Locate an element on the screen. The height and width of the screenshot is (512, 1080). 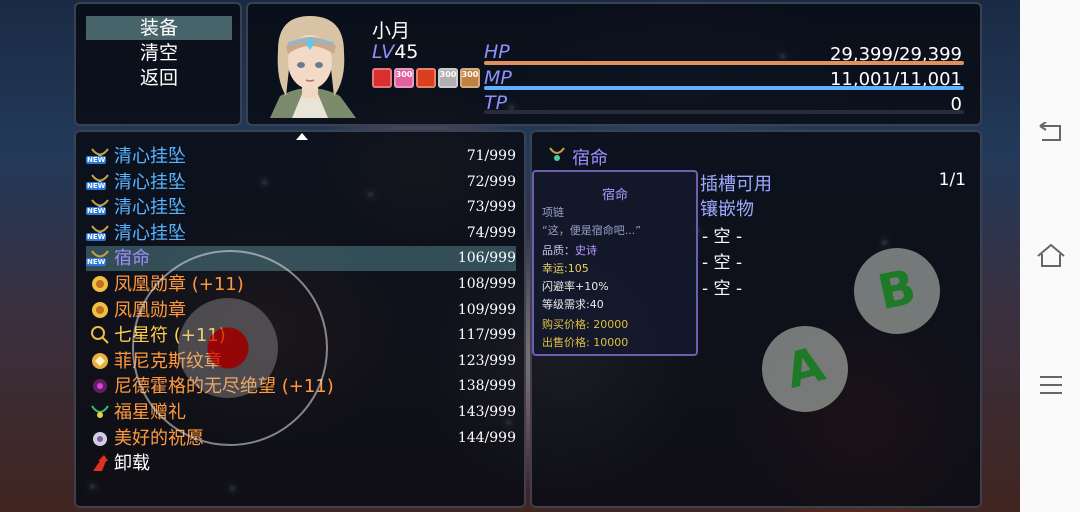
tooltip-quality: 品质：史诗 is located at coordinates (569, 250).